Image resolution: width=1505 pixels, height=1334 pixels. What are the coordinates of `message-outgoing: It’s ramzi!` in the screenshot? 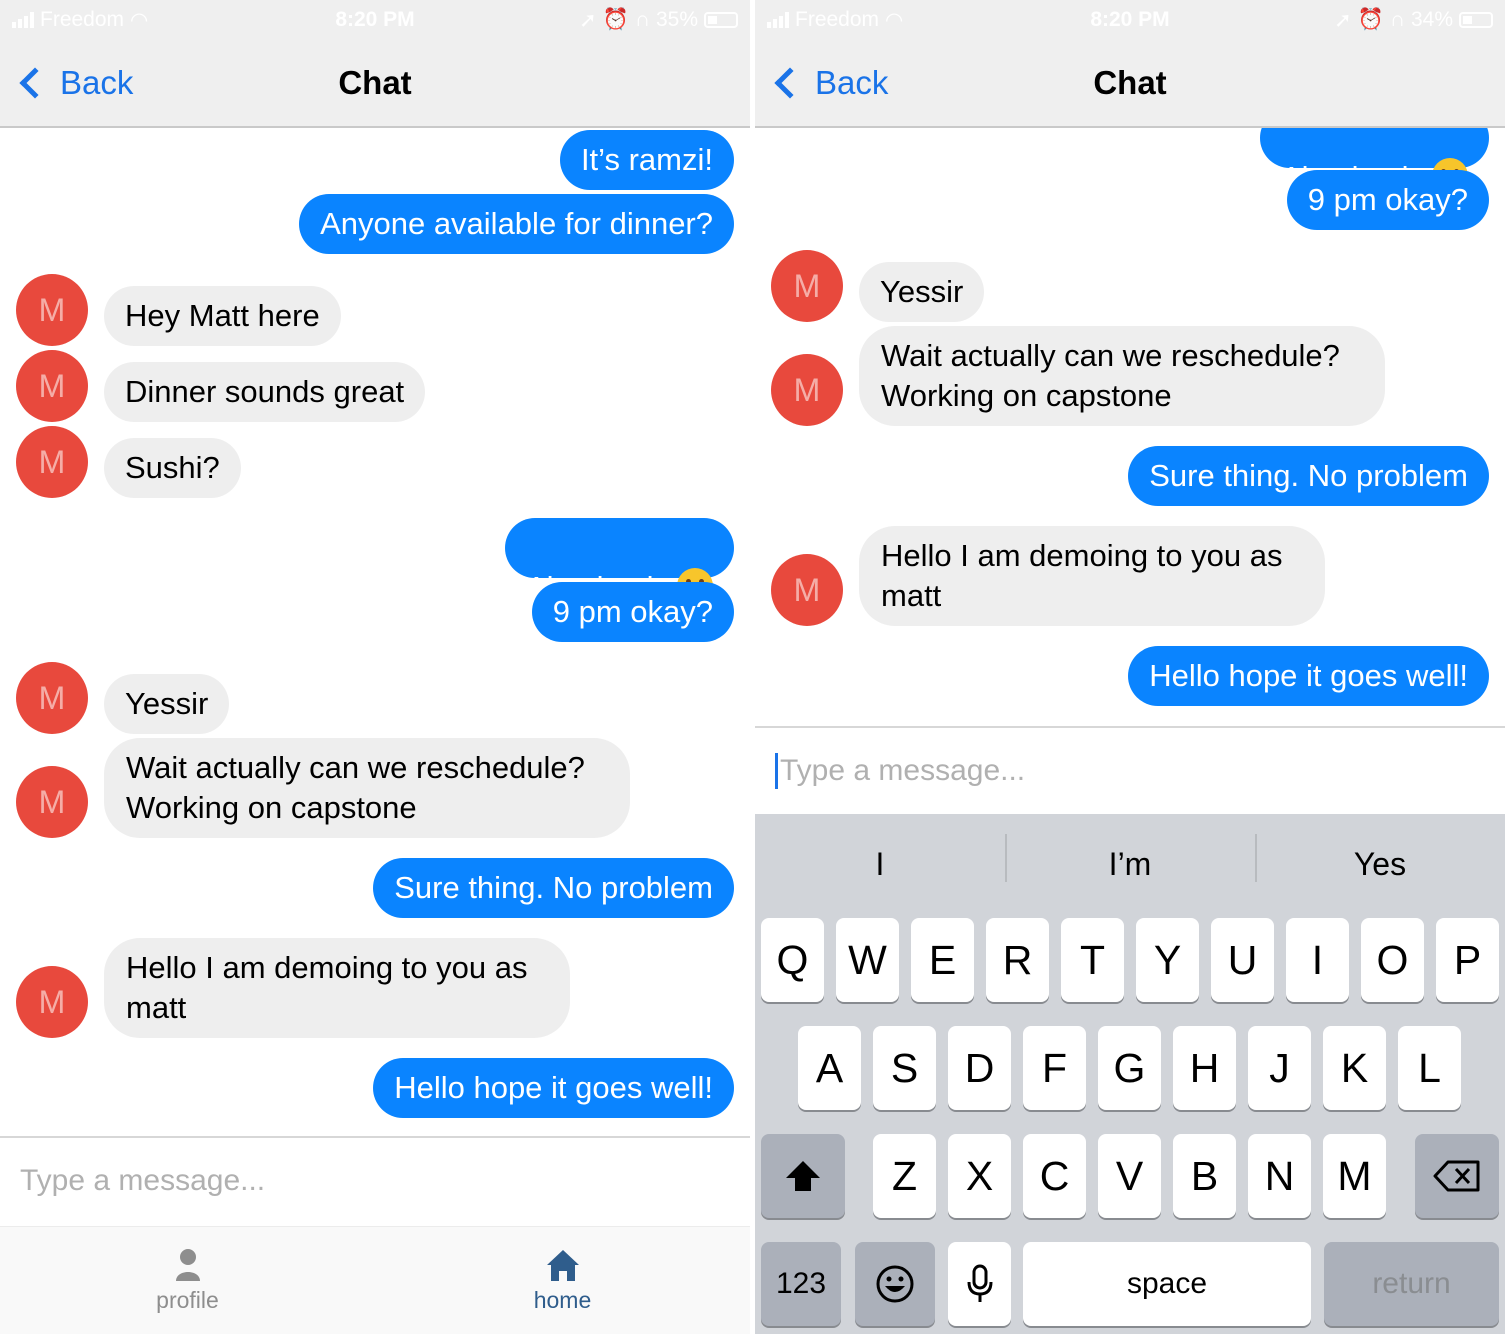 It's located at (646, 160).